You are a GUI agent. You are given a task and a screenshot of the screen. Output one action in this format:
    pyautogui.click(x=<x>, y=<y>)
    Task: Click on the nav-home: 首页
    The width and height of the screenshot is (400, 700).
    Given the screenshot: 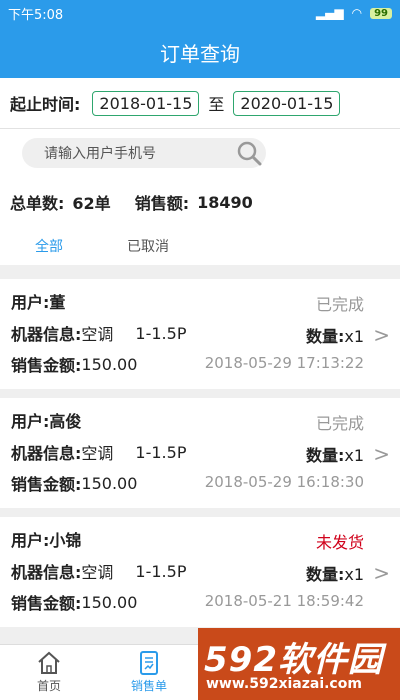 What is the action you would take?
    pyautogui.click(x=49, y=671)
    